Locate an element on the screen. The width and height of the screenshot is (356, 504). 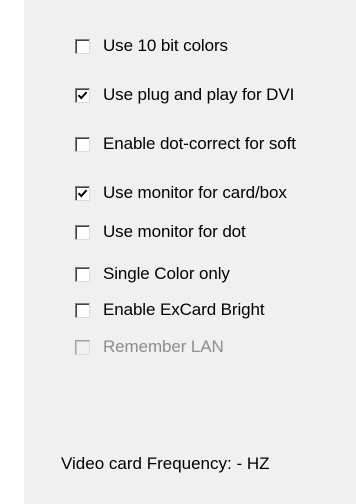
option-use-monitor-for-dot: Use monitor for dot is located at coordinates (160, 232).